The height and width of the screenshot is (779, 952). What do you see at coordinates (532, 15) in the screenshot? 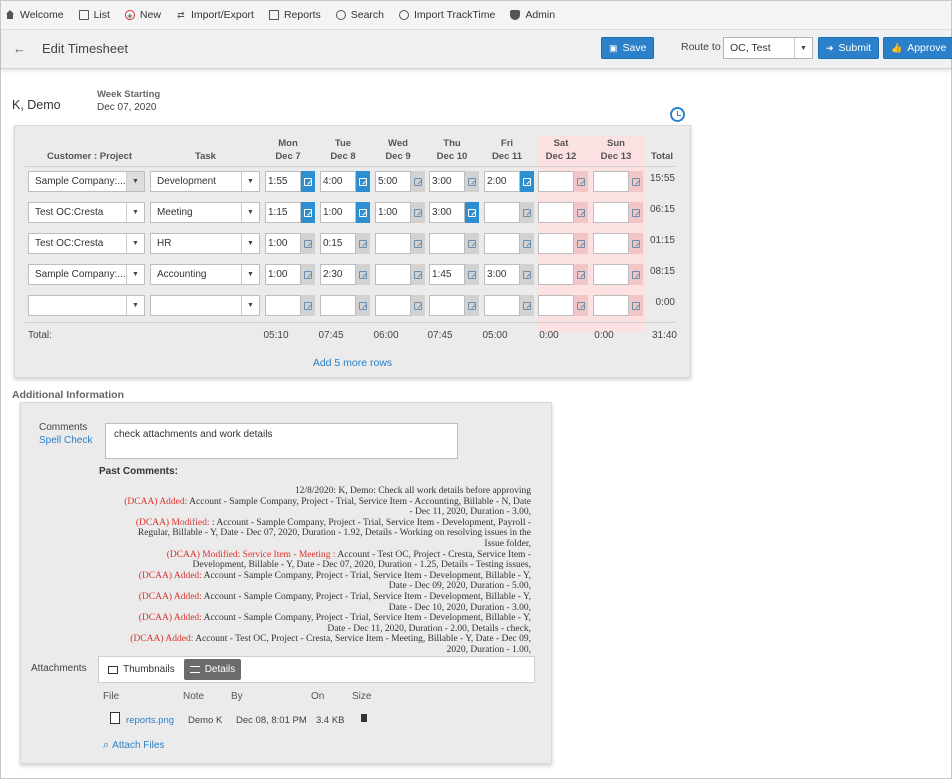
I see `menu-admin: Admin` at bounding box center [532, 15].